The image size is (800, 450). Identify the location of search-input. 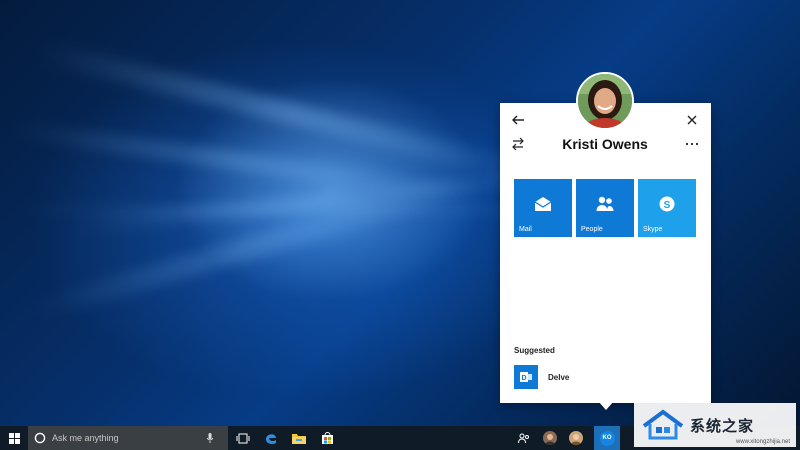
(127, 438).